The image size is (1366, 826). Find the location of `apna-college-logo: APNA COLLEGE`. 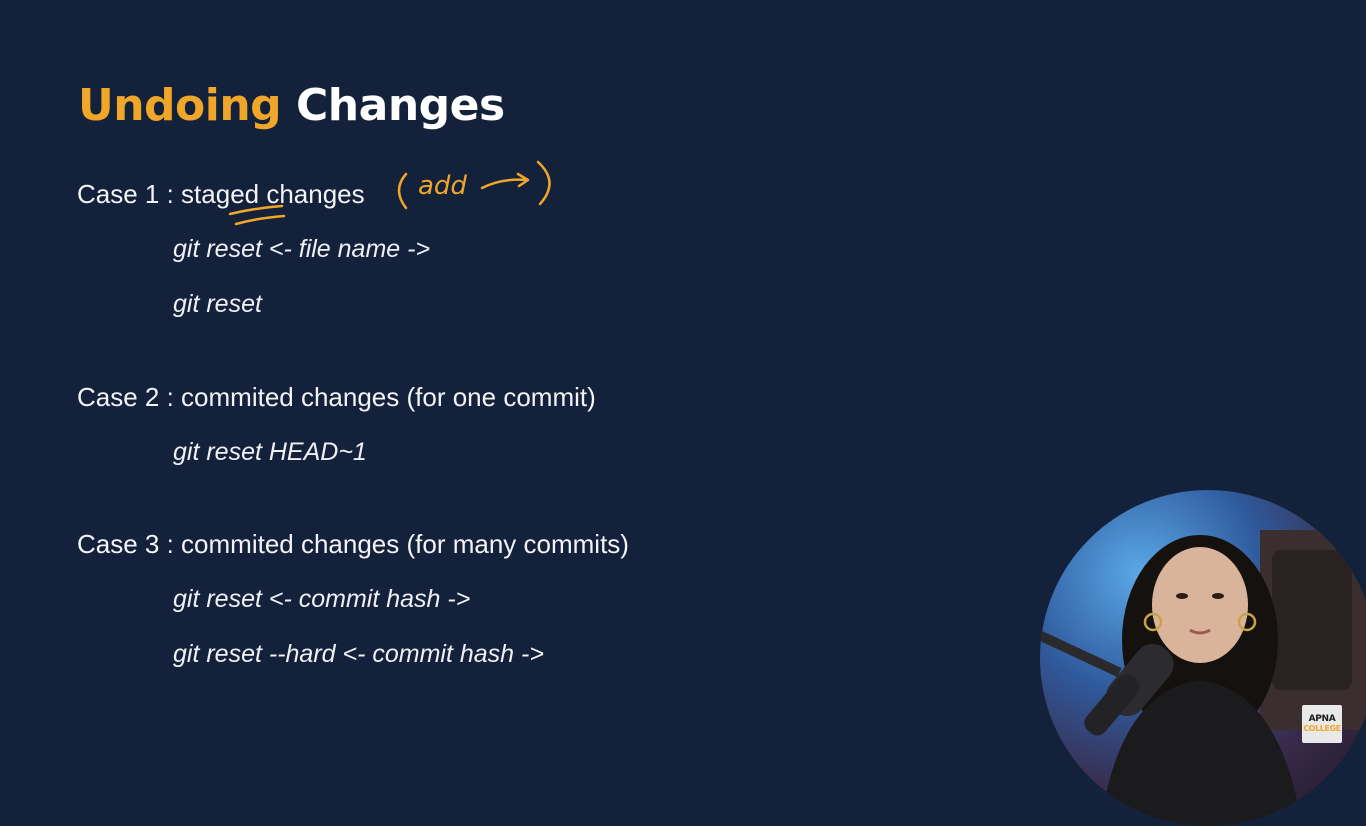

apna-college-logo: APNA COLLEGE is located at coordinates (1322, 724).